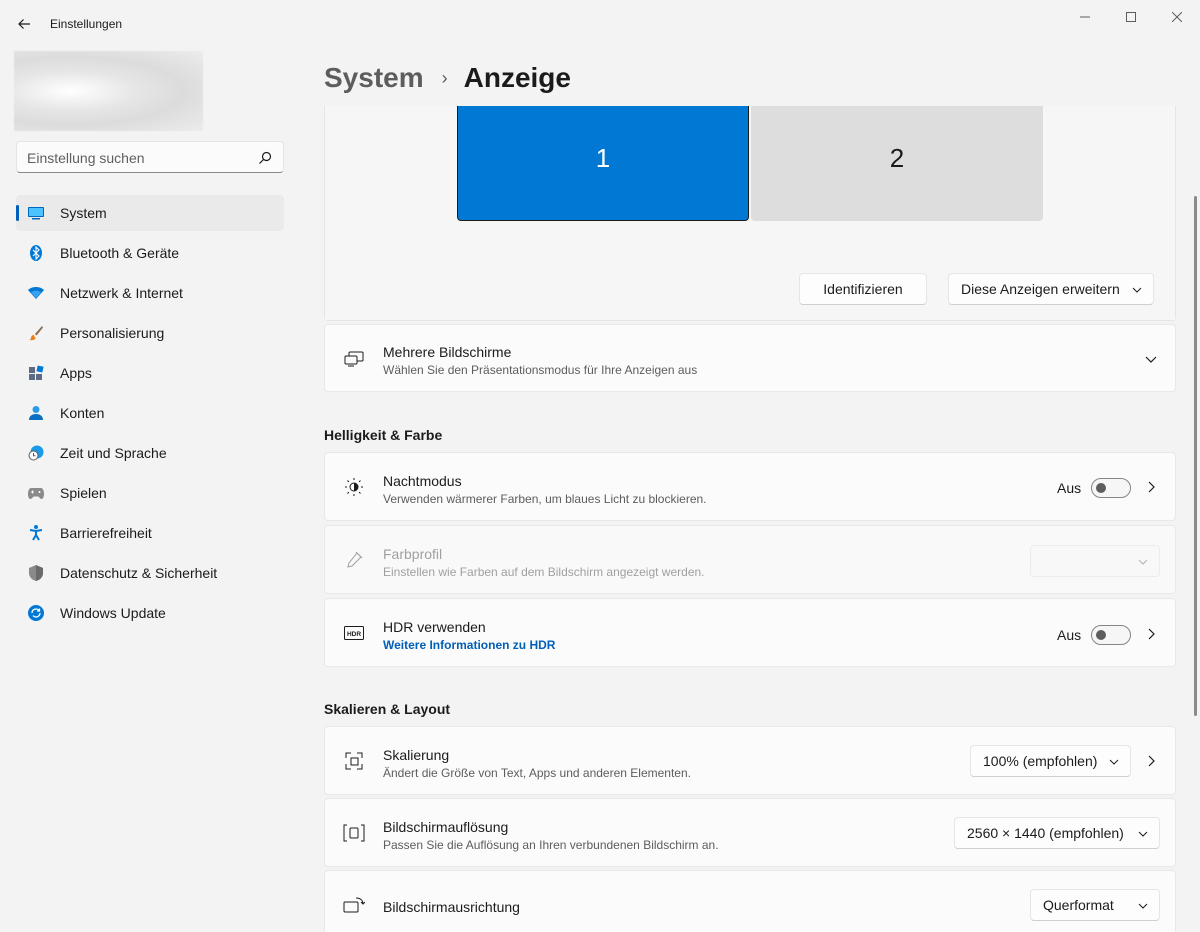  I want to click on shield-icon, so click(36, 573).